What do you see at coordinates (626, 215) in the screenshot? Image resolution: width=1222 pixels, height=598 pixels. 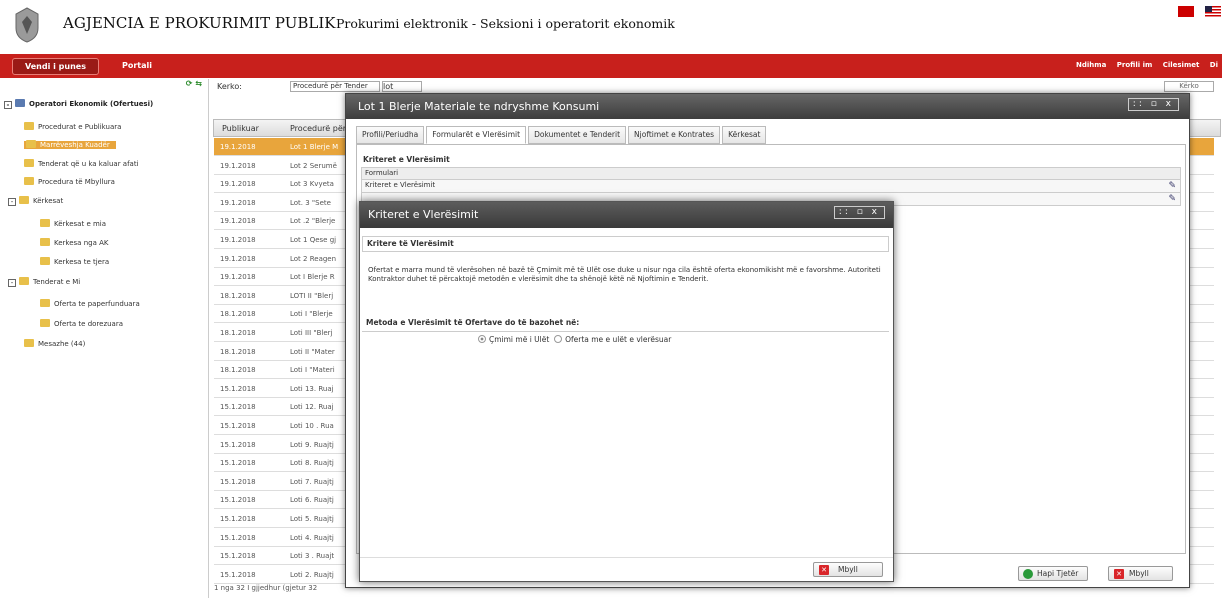 I see `kriteret-dialog-title: Kriteret e Vlerësimit :: ▫ x` at bounding box center [626, 215].